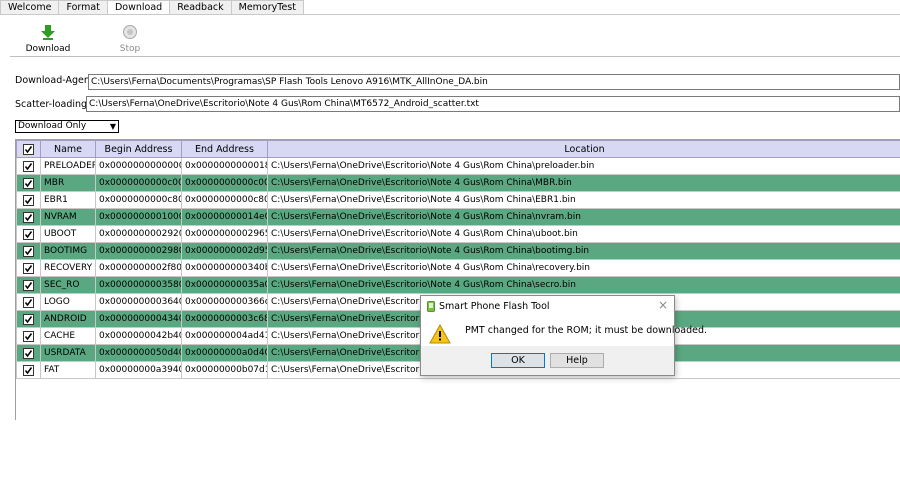 Image resolution: width=900 pixels, height=479 pixels. Describe the element at coordinates (138, 183) in the screenshot. I see `cell-begin-address: 0x0000000000c00000` at that location.